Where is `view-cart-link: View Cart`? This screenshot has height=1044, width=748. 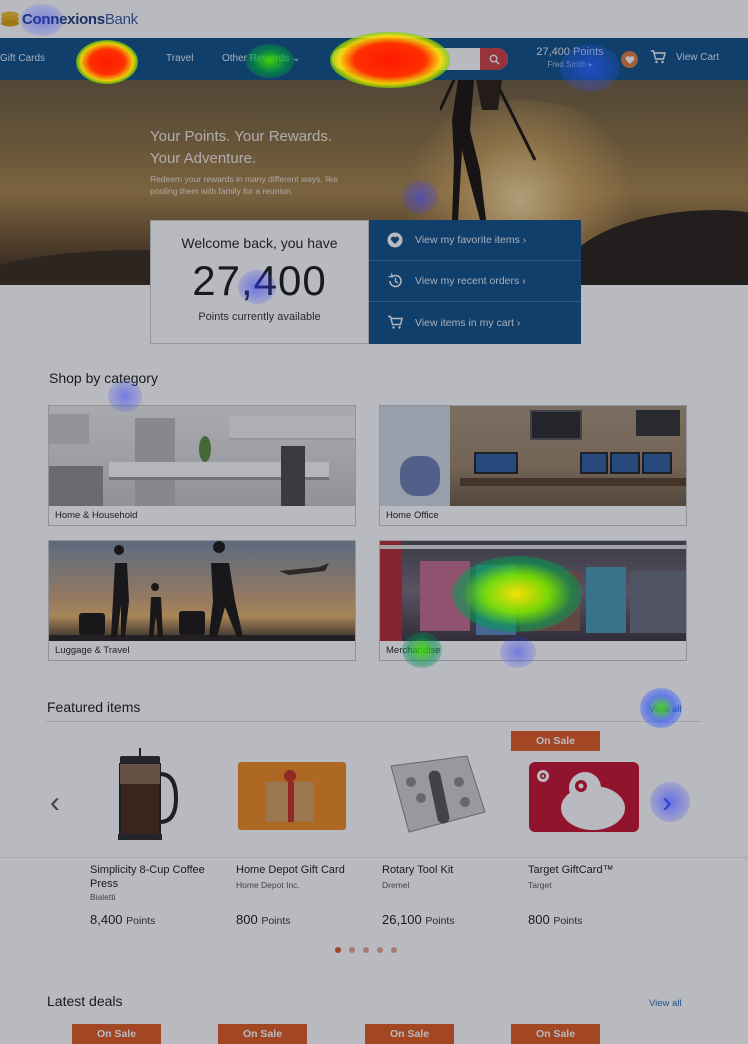
view-cart-link: View Cart is located at coordinates (684, 57).